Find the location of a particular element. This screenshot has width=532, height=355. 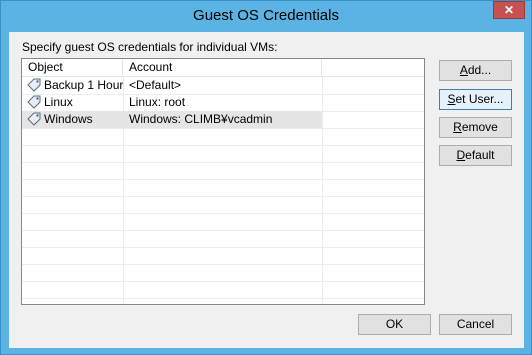

table-row: Backup 1 Hour <Default> is located at coordinates (172, 85).